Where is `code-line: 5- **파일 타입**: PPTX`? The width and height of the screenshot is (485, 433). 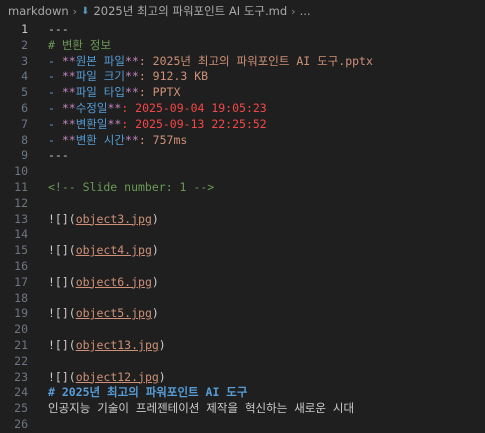
code-line: 5- **파일 타입**: PPTX is located at coordinates (242, 93).